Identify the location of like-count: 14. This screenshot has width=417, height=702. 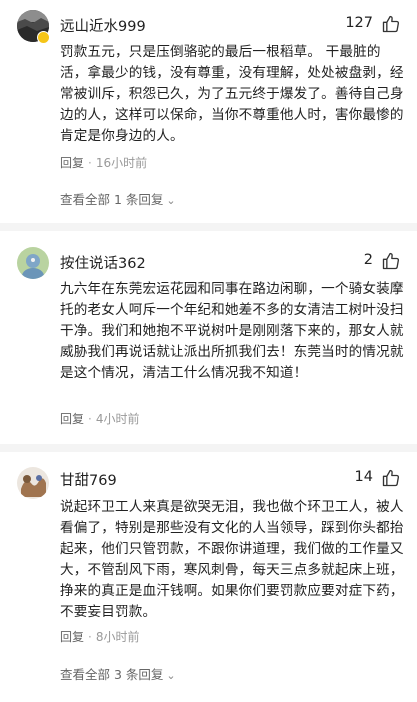
(363, 477).